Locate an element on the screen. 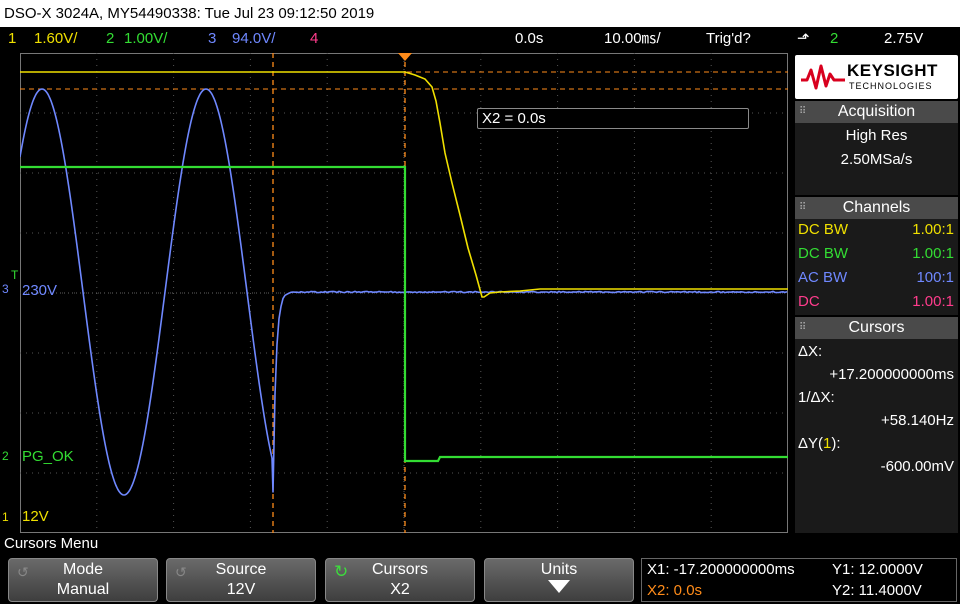 The image size is (960, 604). time-scale: 10.00㎳/ is located at coordinates (632, 39).